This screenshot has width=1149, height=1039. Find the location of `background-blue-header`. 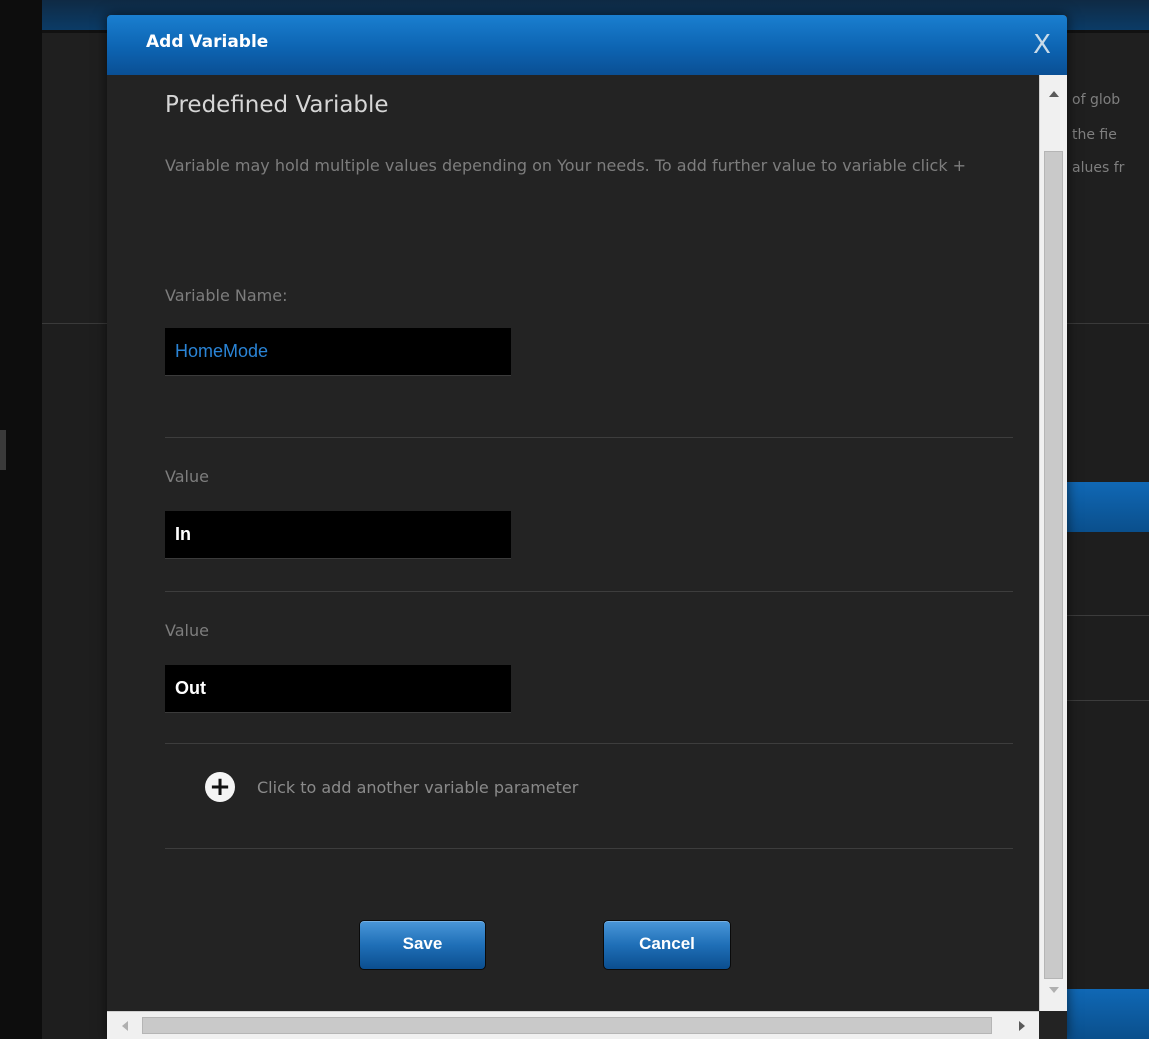

background-blue-header is located at coordinates (1107, 507).